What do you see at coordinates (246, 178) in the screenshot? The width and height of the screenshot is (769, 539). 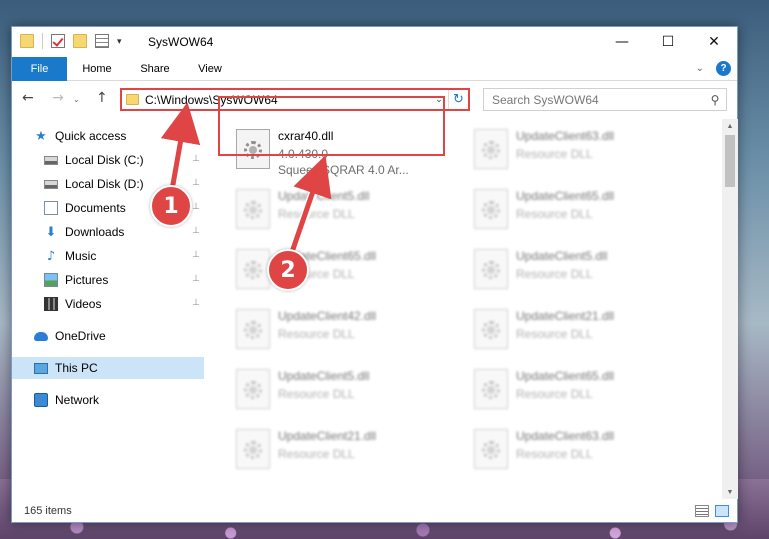 I see `annotation-arrows` at bounding box center [246, 178].